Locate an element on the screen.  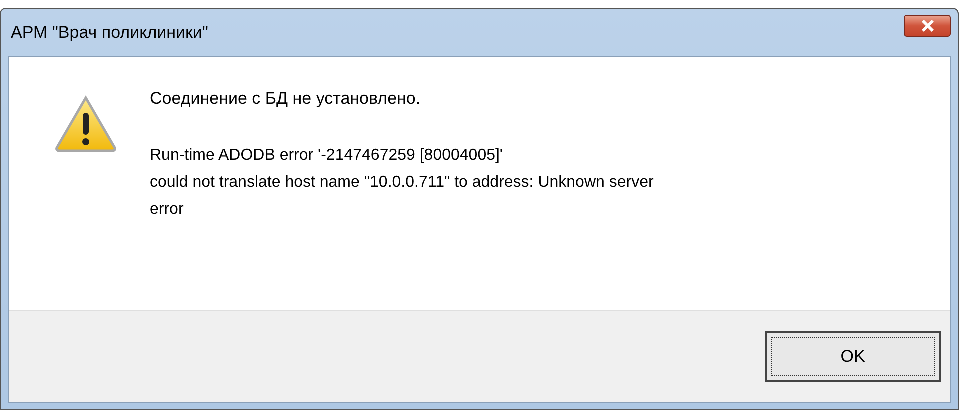
message-heading: Соединение с БД не установлено. is located at coordinates (286, 99).